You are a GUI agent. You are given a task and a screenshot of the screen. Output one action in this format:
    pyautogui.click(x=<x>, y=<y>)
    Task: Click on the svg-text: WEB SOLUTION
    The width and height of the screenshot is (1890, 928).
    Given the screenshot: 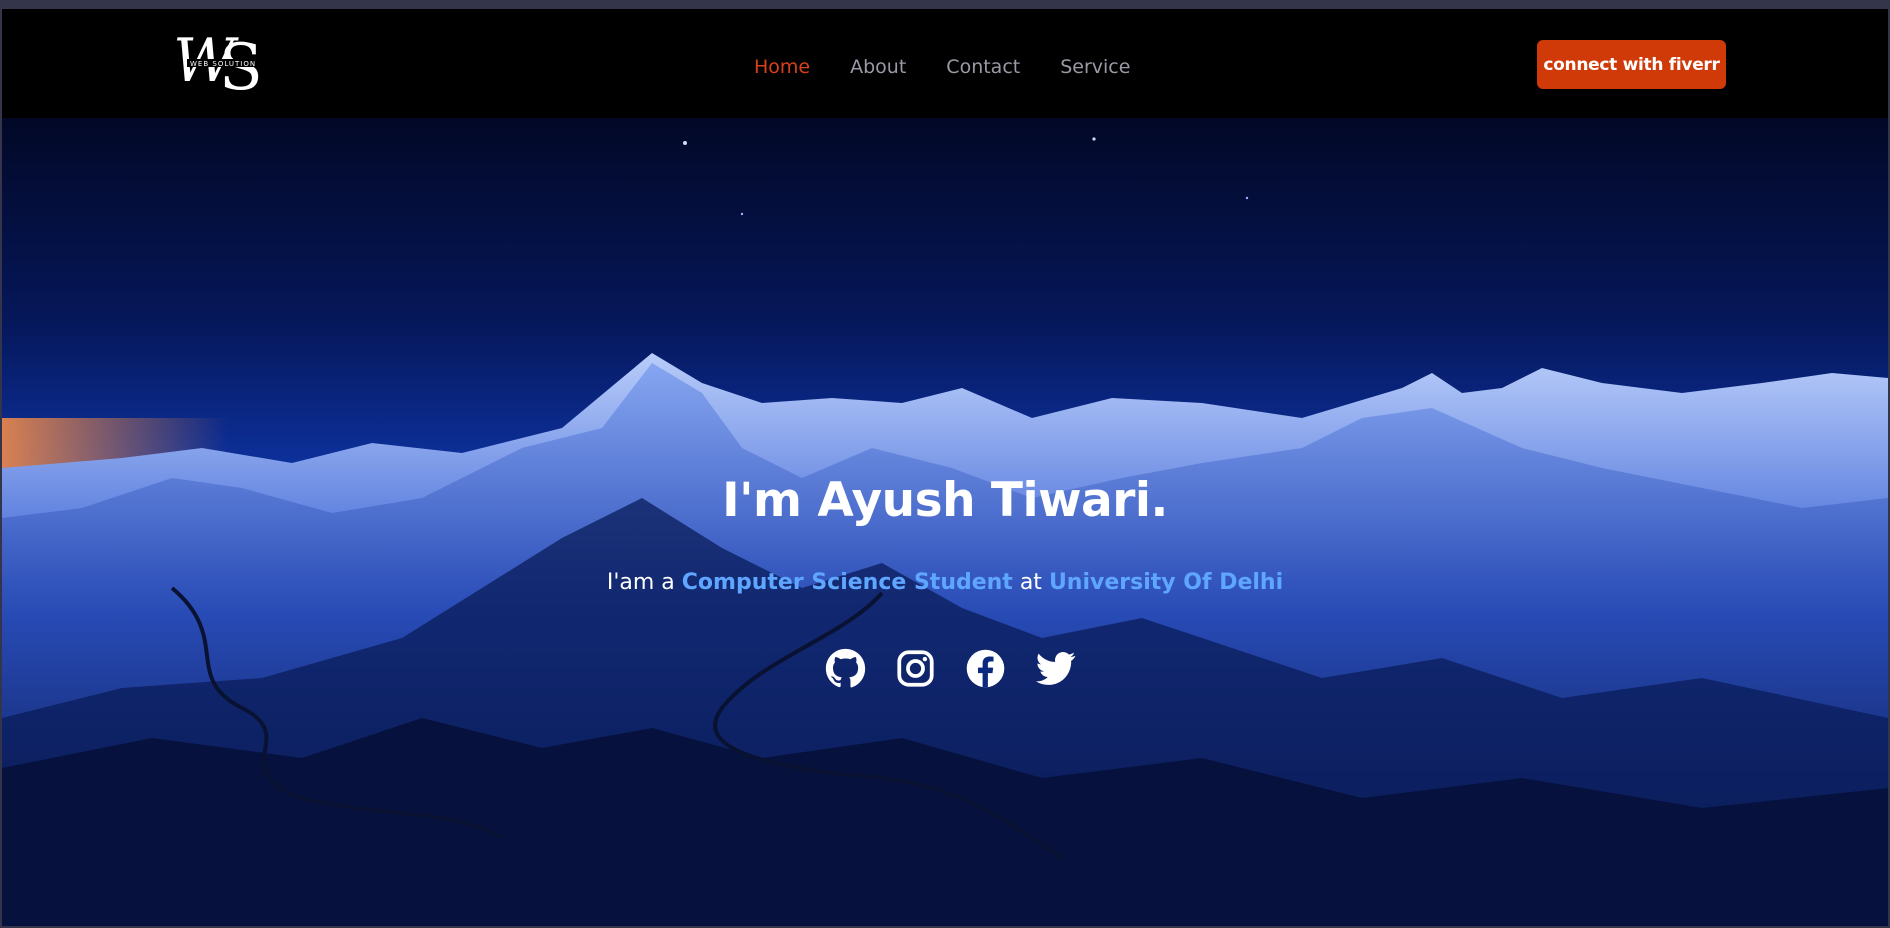 What is the action you would take?
    pyautogui.click(x=223, y=64)
    